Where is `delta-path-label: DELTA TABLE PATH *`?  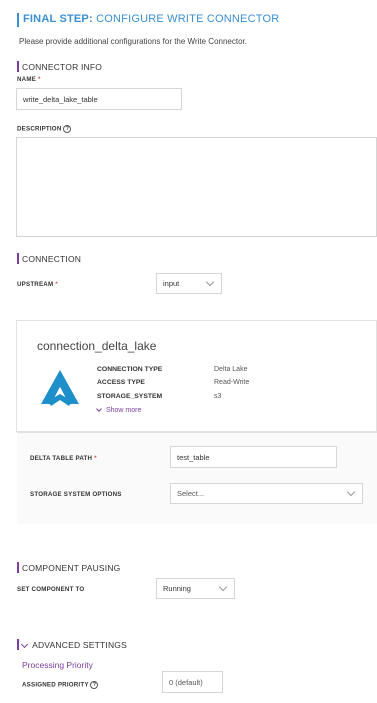
delta-path-label: DELTA TABLE PATH * is located at coordinates (63, 458).